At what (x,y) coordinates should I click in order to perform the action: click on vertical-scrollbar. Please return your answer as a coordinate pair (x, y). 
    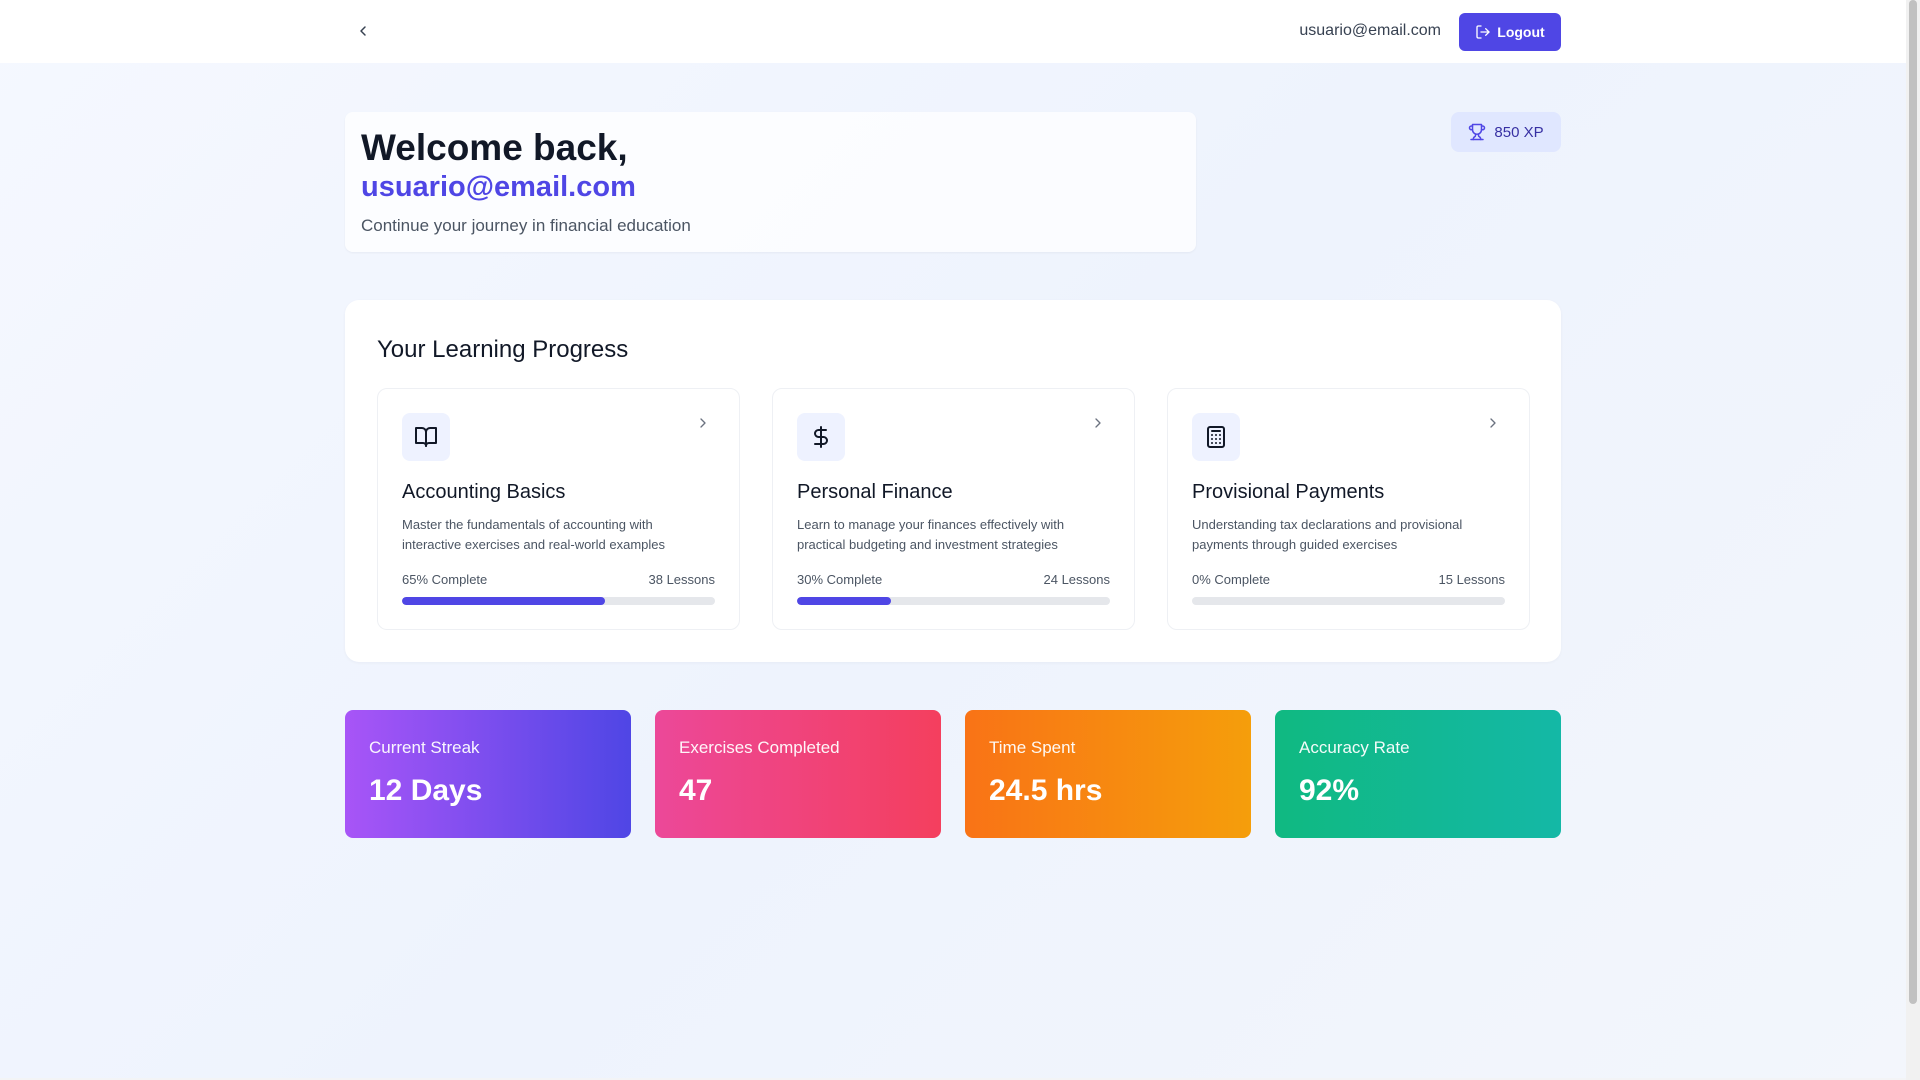
    Looking at the image, I should click on (1913, 540).